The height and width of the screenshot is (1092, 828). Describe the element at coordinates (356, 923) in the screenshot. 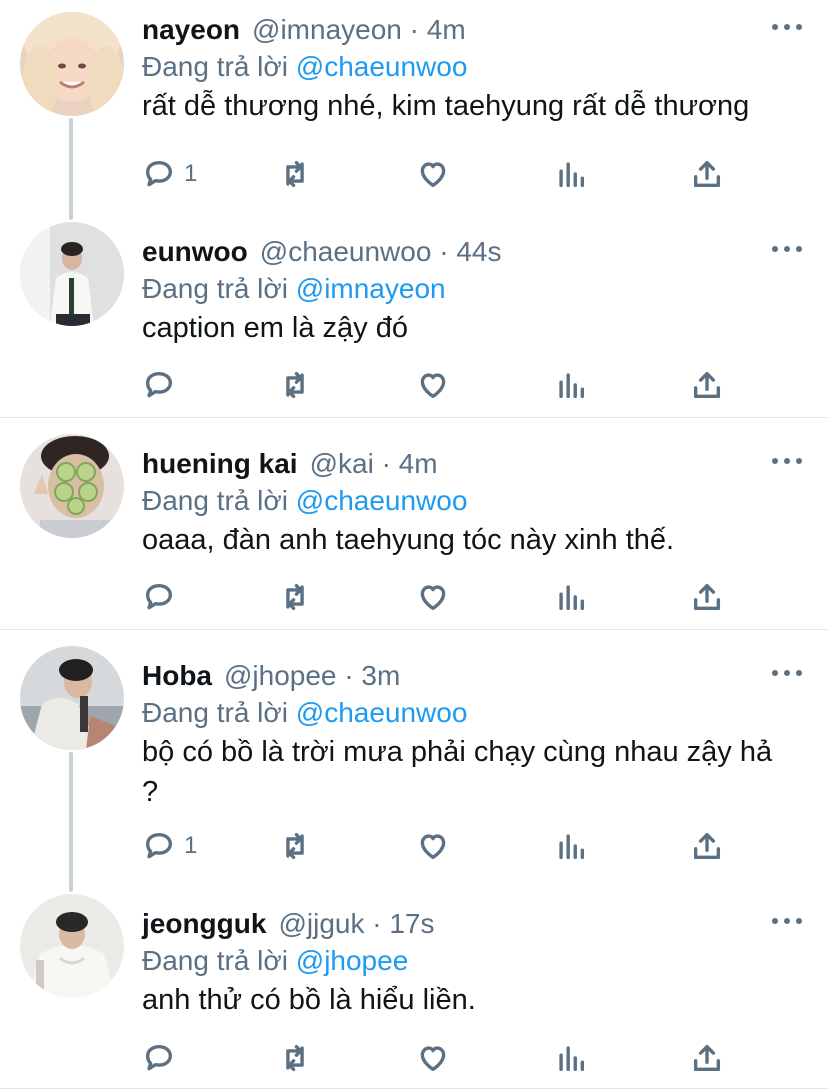

I see `handle: @jjguk · 17s` at that location.